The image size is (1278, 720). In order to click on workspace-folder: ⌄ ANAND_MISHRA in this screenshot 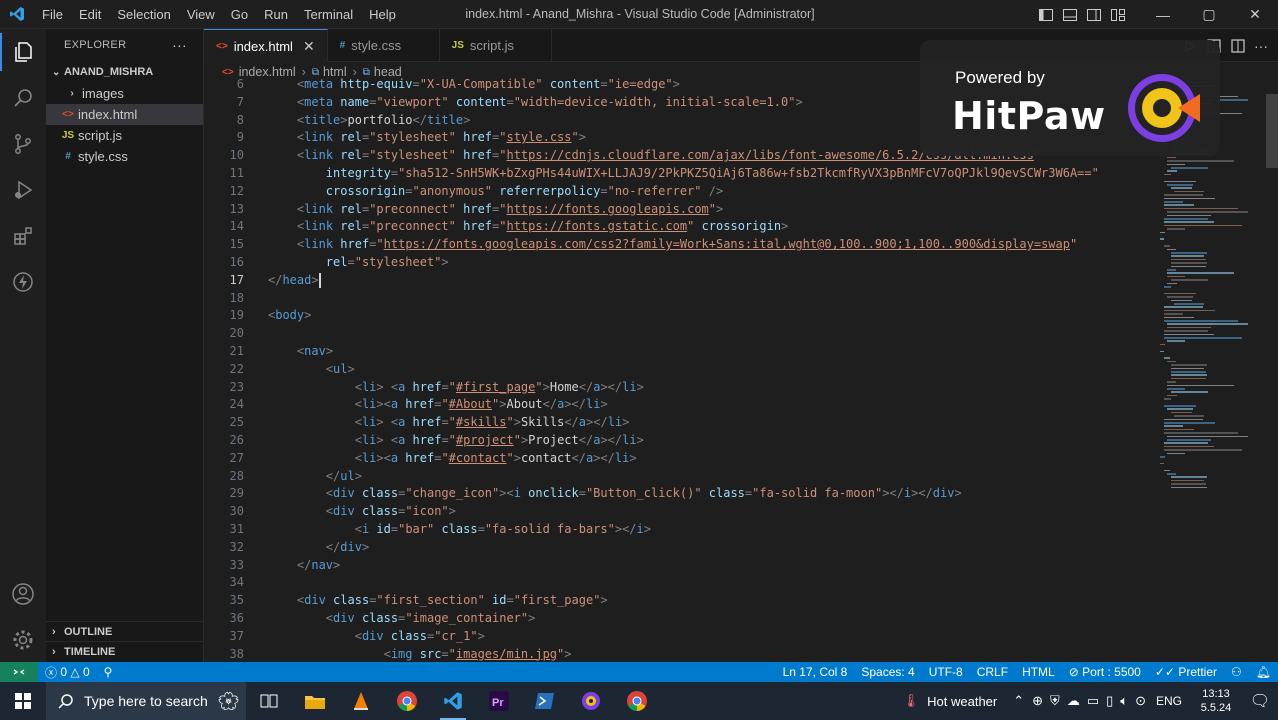, I will do `click(124, 72)`.